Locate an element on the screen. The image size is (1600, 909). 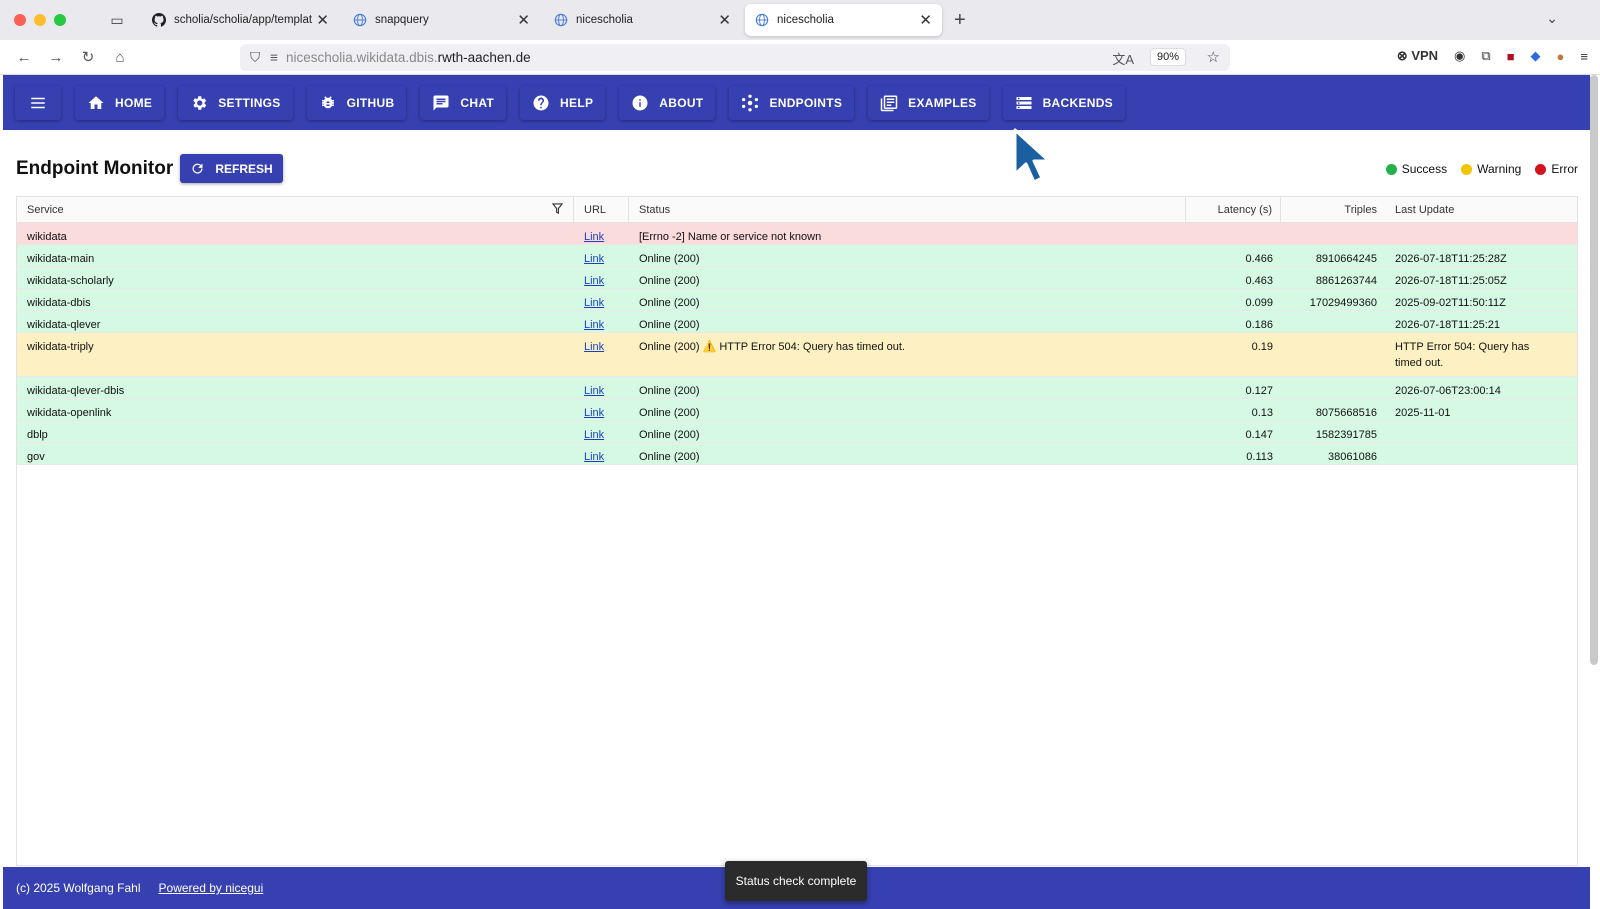
bug-icon is located at coordinates (327, 101).